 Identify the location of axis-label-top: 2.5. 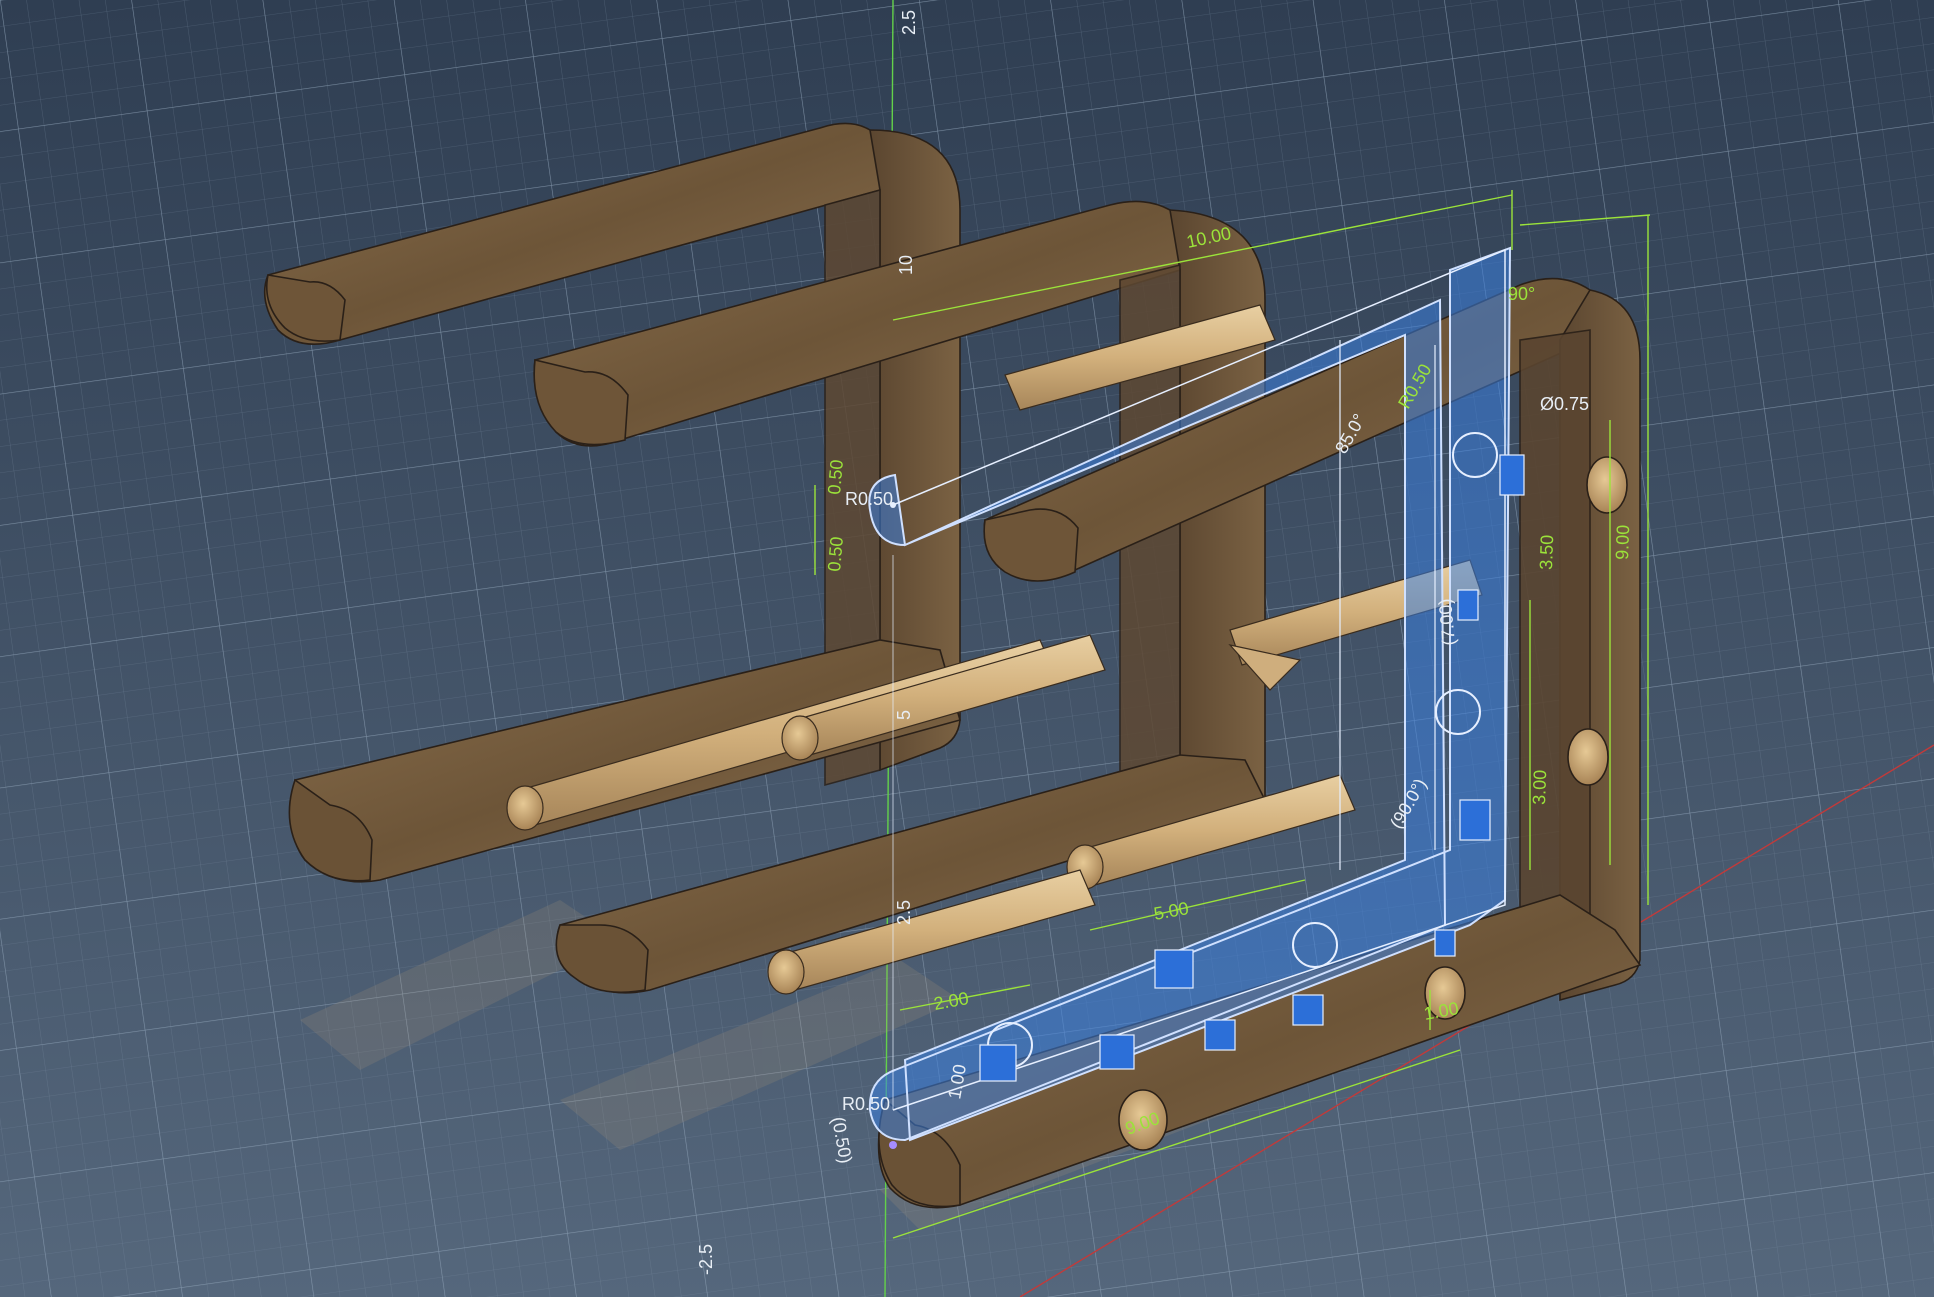
(909, 22).